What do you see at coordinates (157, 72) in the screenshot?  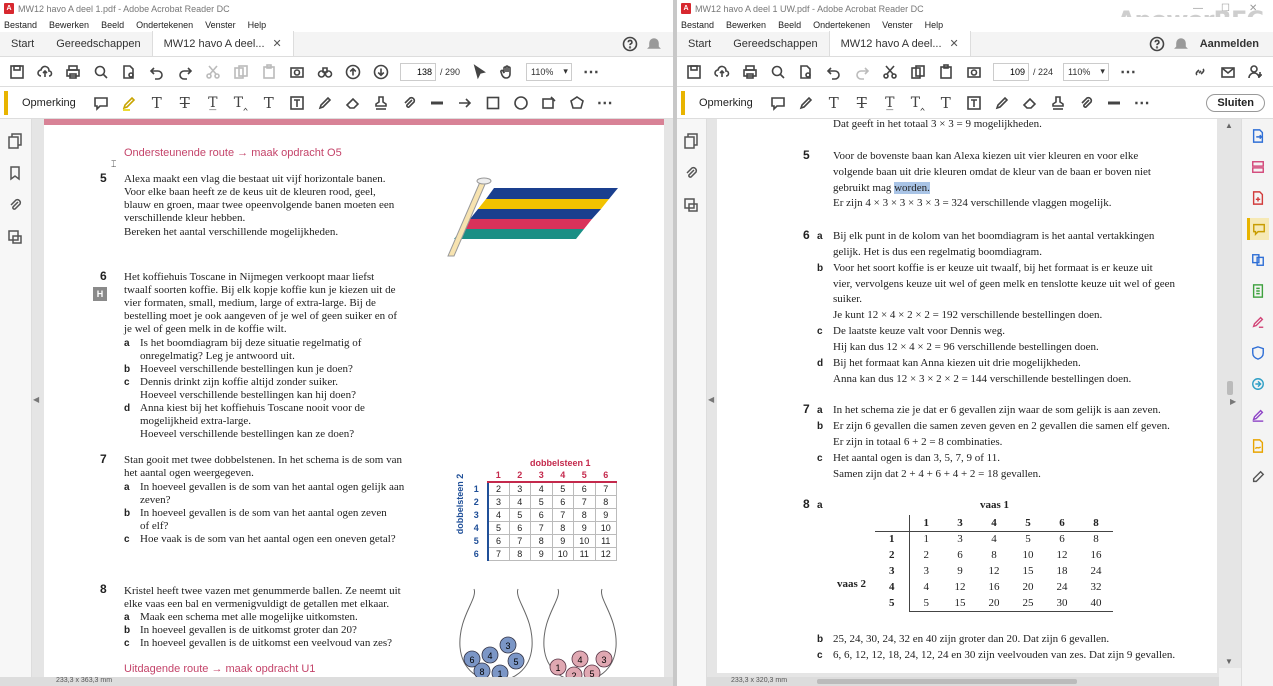 I see `undo-icon` at bounding box center [157, 72].